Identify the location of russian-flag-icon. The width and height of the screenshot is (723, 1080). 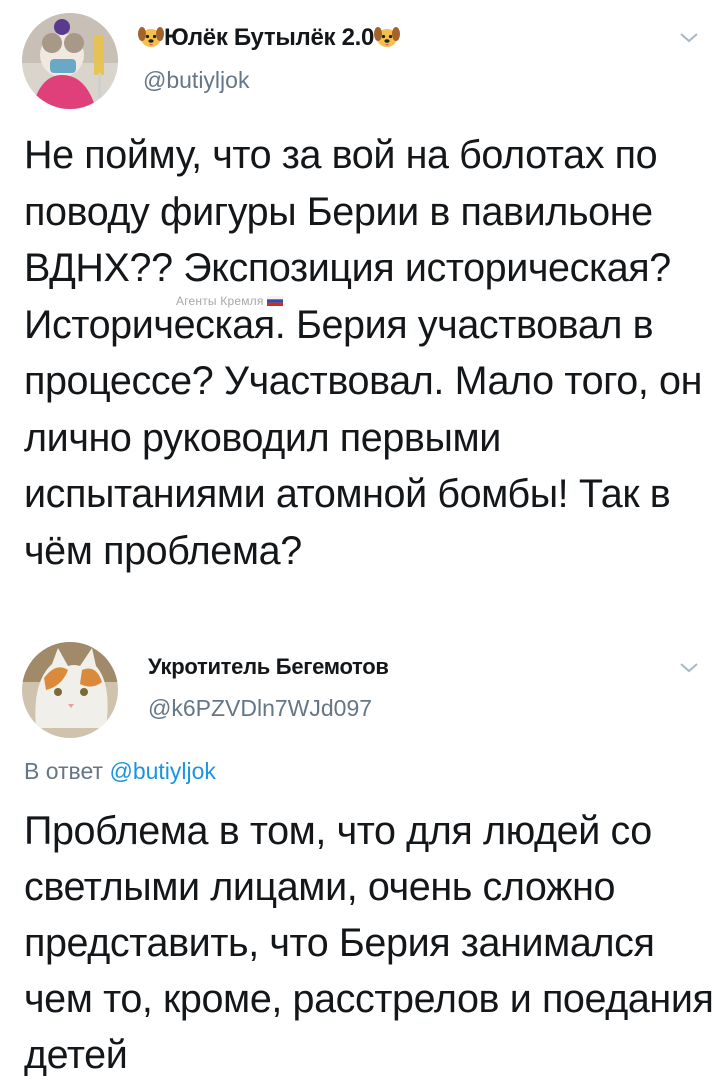
(274, 300).